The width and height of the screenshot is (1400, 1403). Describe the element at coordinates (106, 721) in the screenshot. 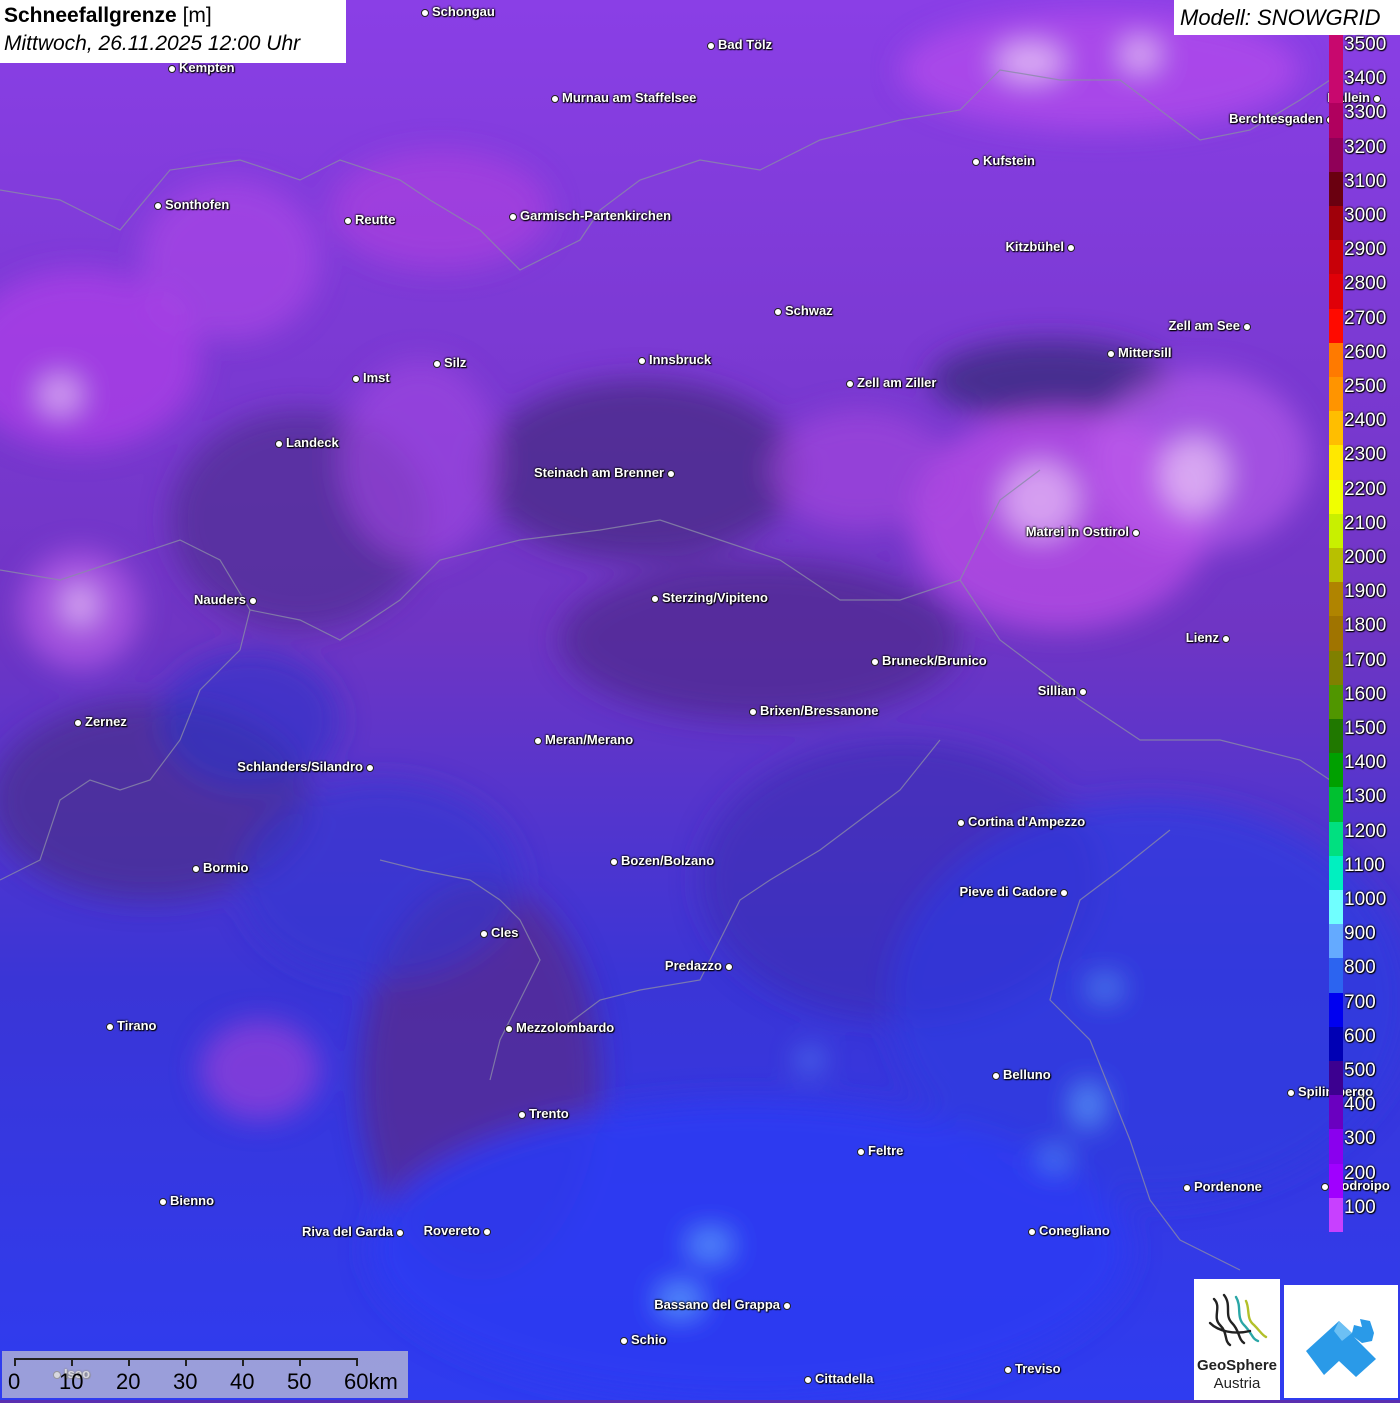

I see `city-name: Zernez` at that location.